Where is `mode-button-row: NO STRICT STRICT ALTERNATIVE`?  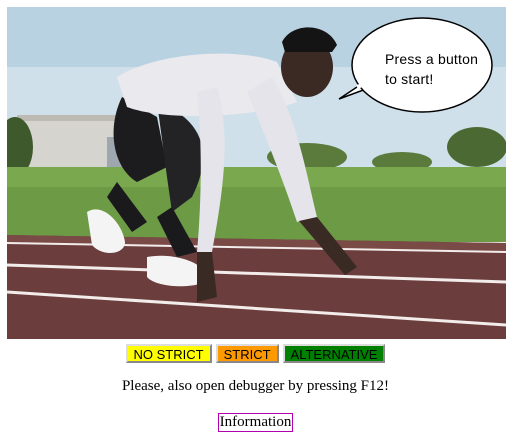
mode-button-row: NO STRICT STRICT ALTERNATIVE is located at coordinates (255, 354).